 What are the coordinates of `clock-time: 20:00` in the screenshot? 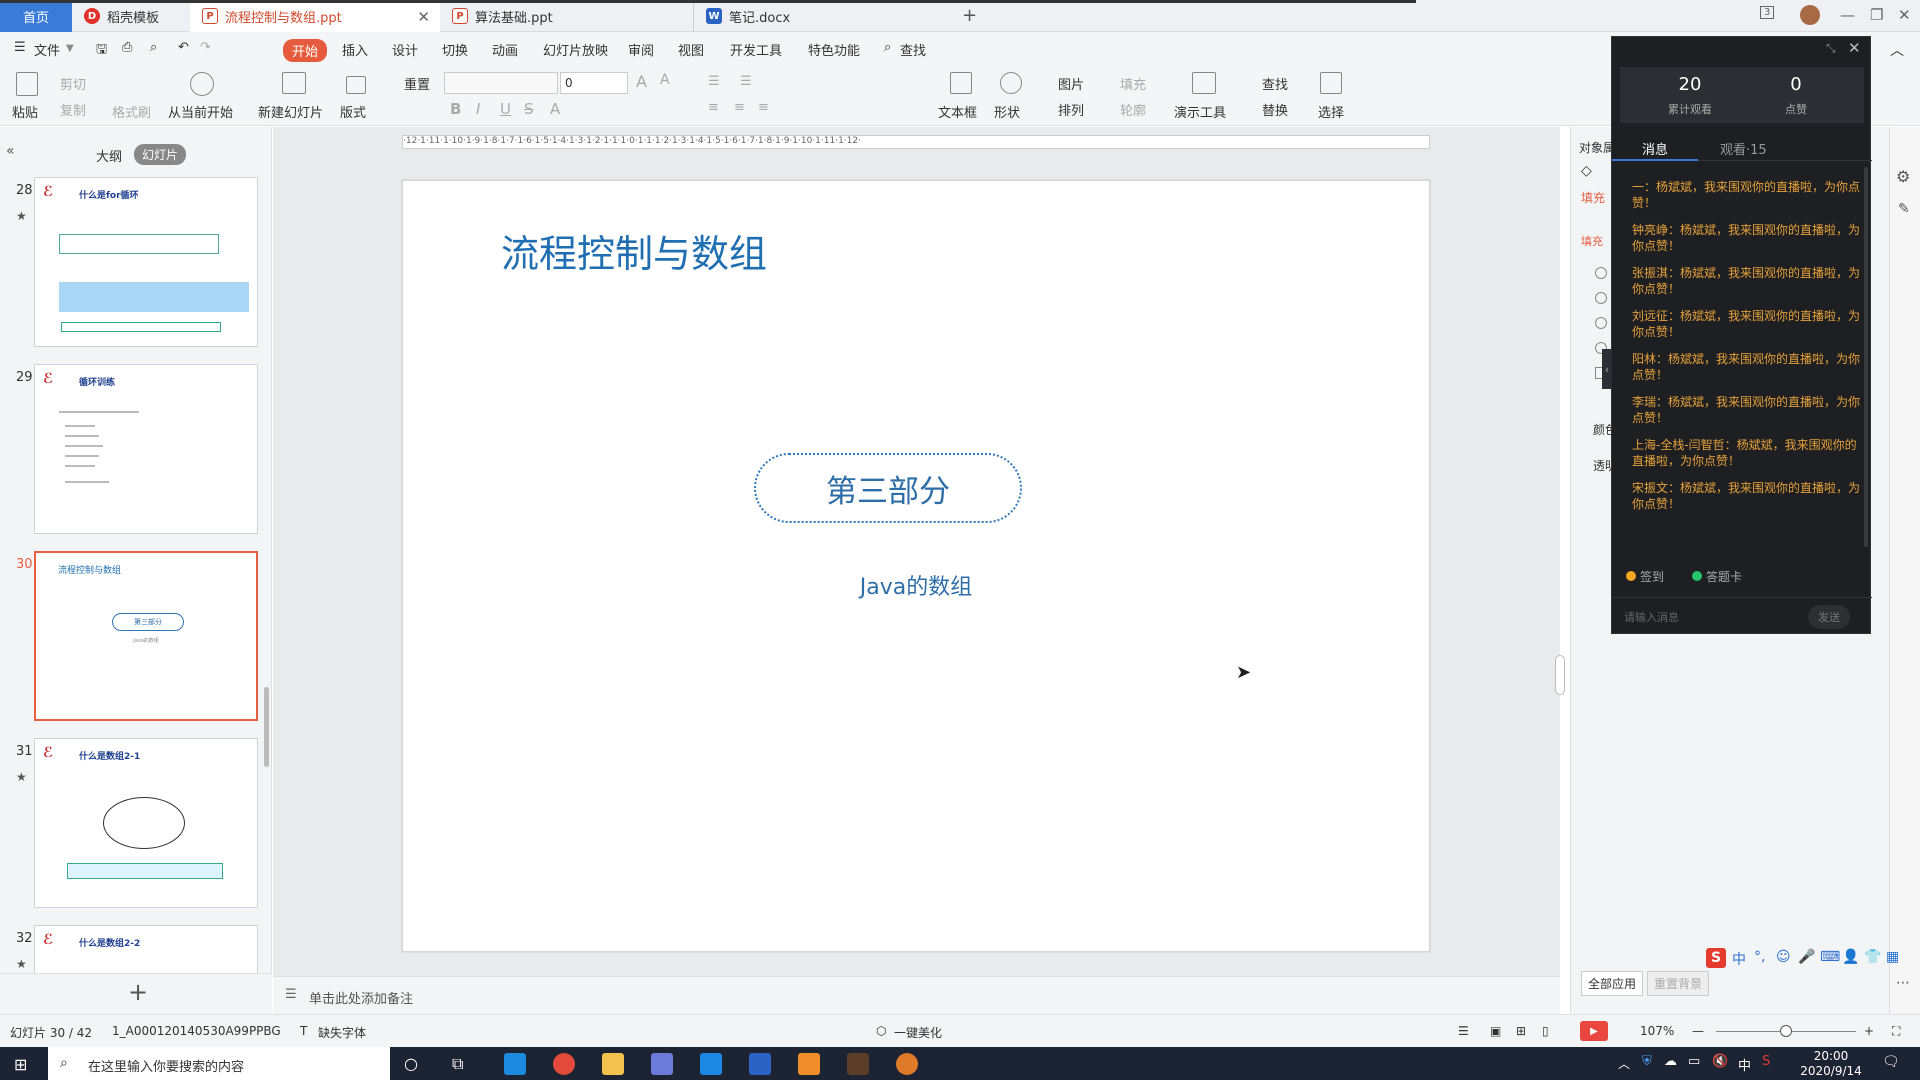 It's located at (1831, 1056).